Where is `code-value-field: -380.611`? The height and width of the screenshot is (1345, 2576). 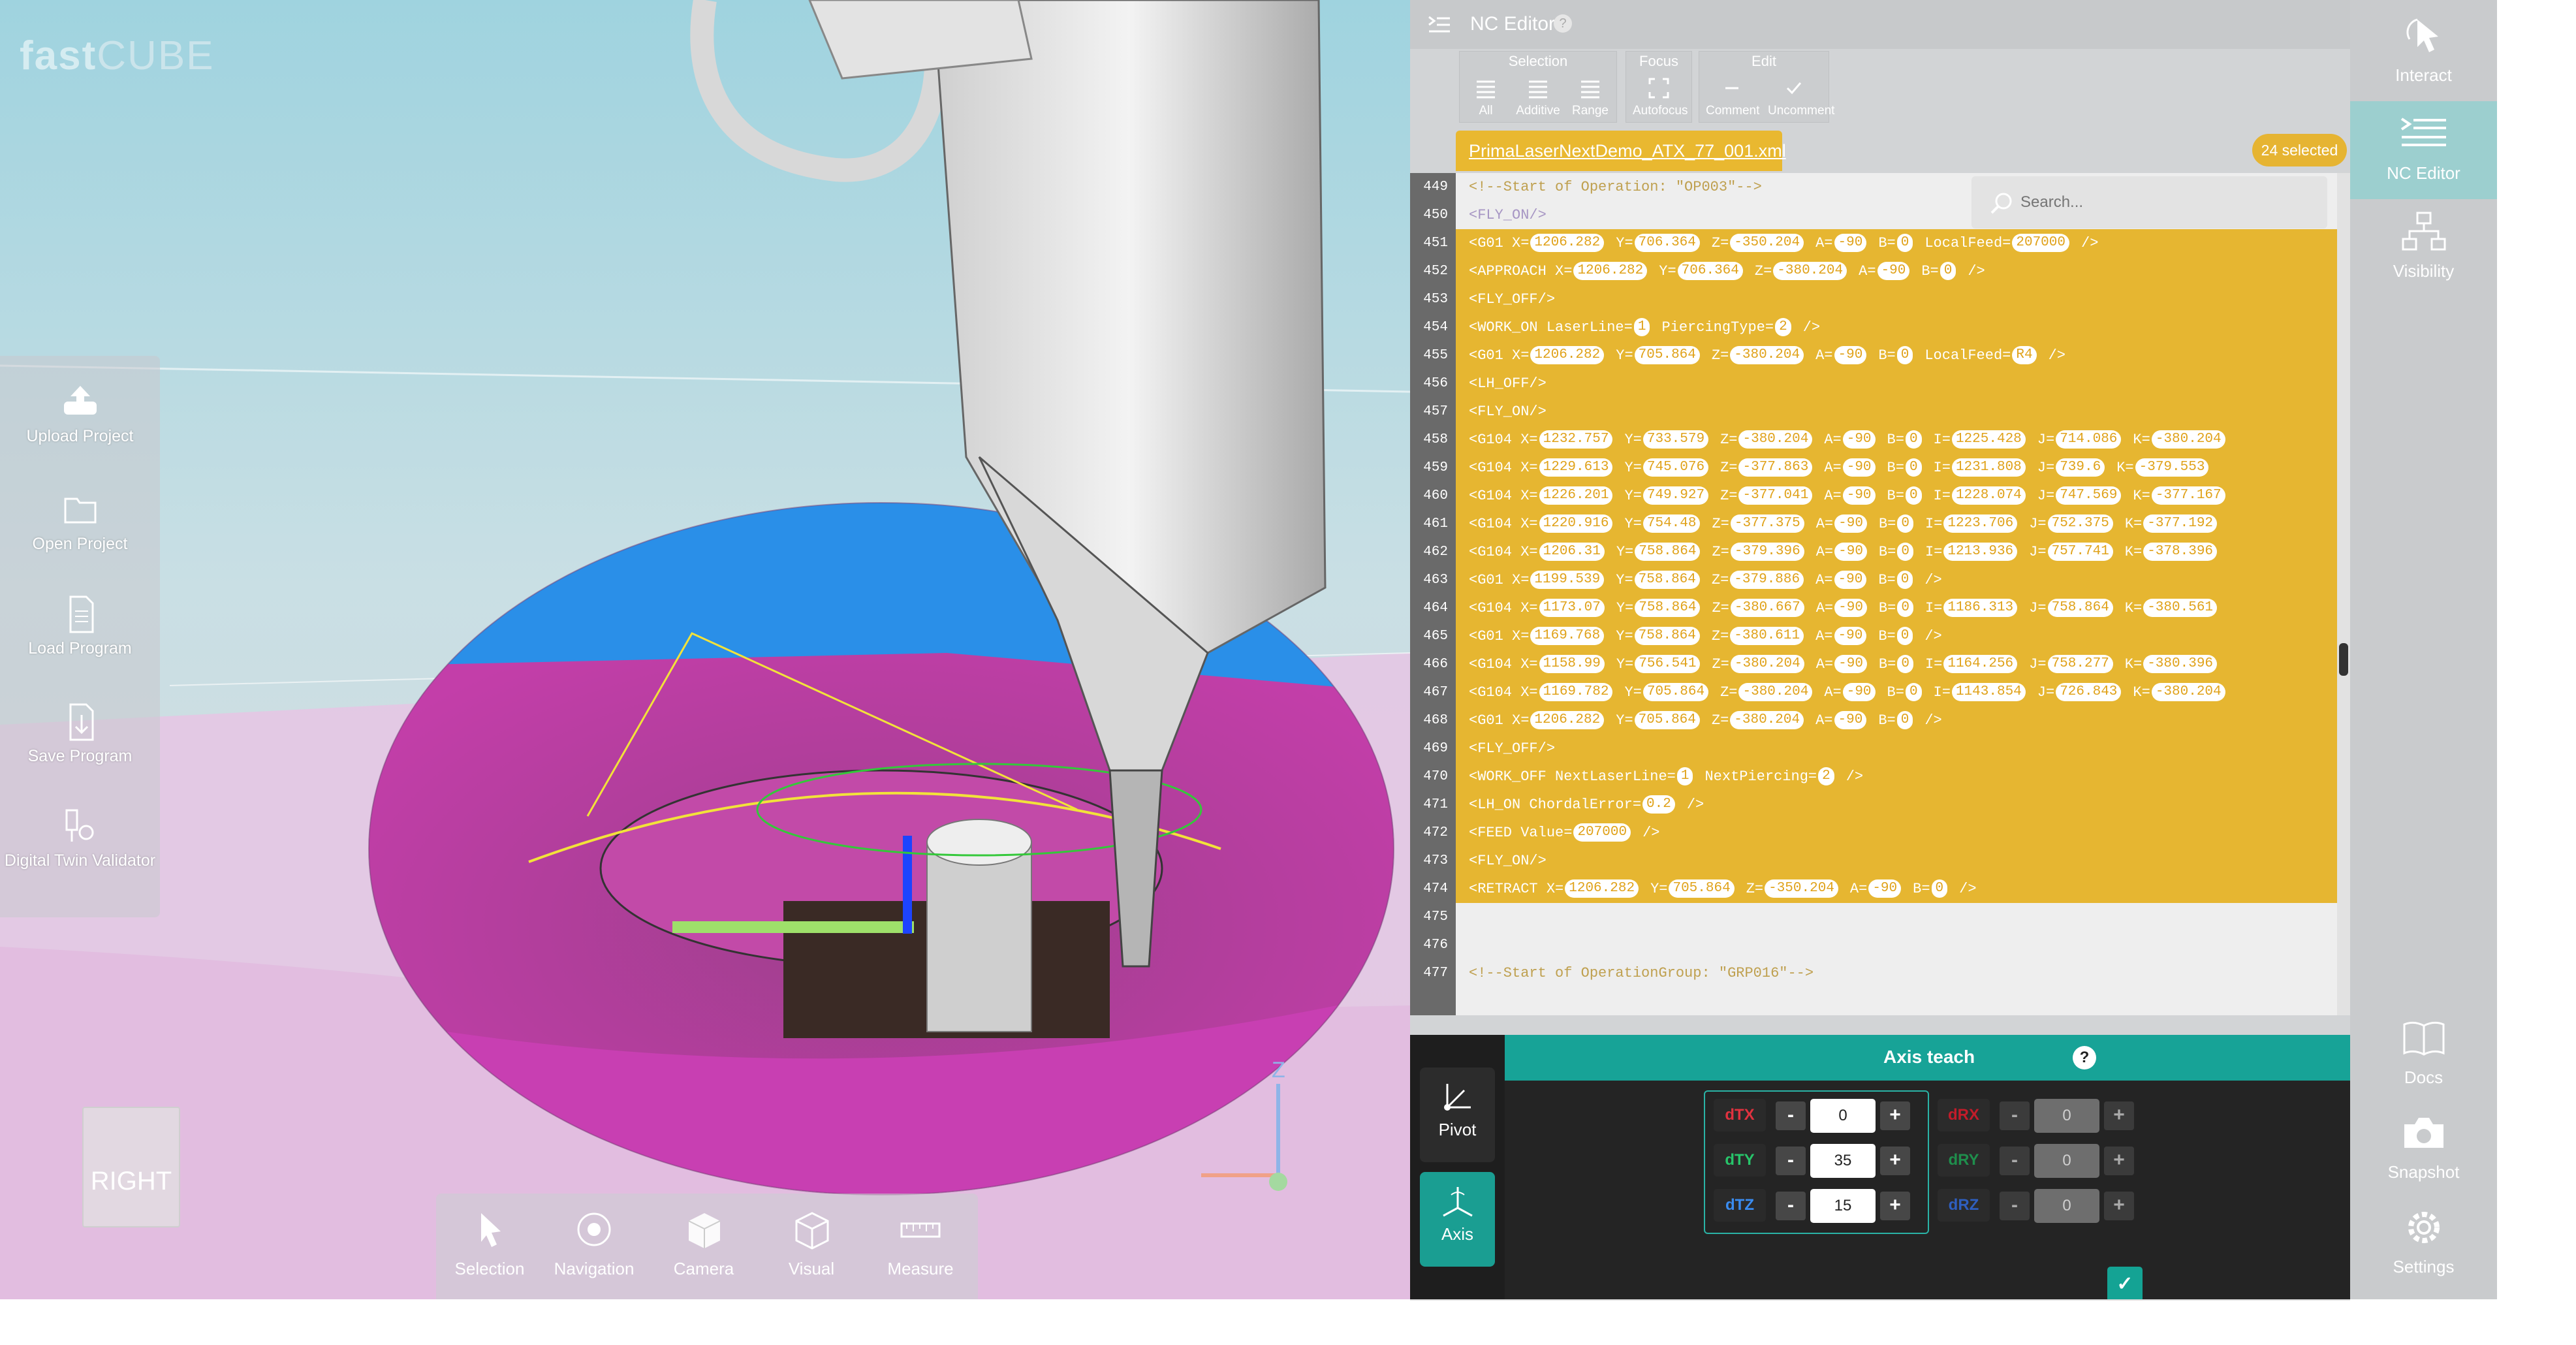
code-value-field: -380.611 is located at coordinates (1767, 637).